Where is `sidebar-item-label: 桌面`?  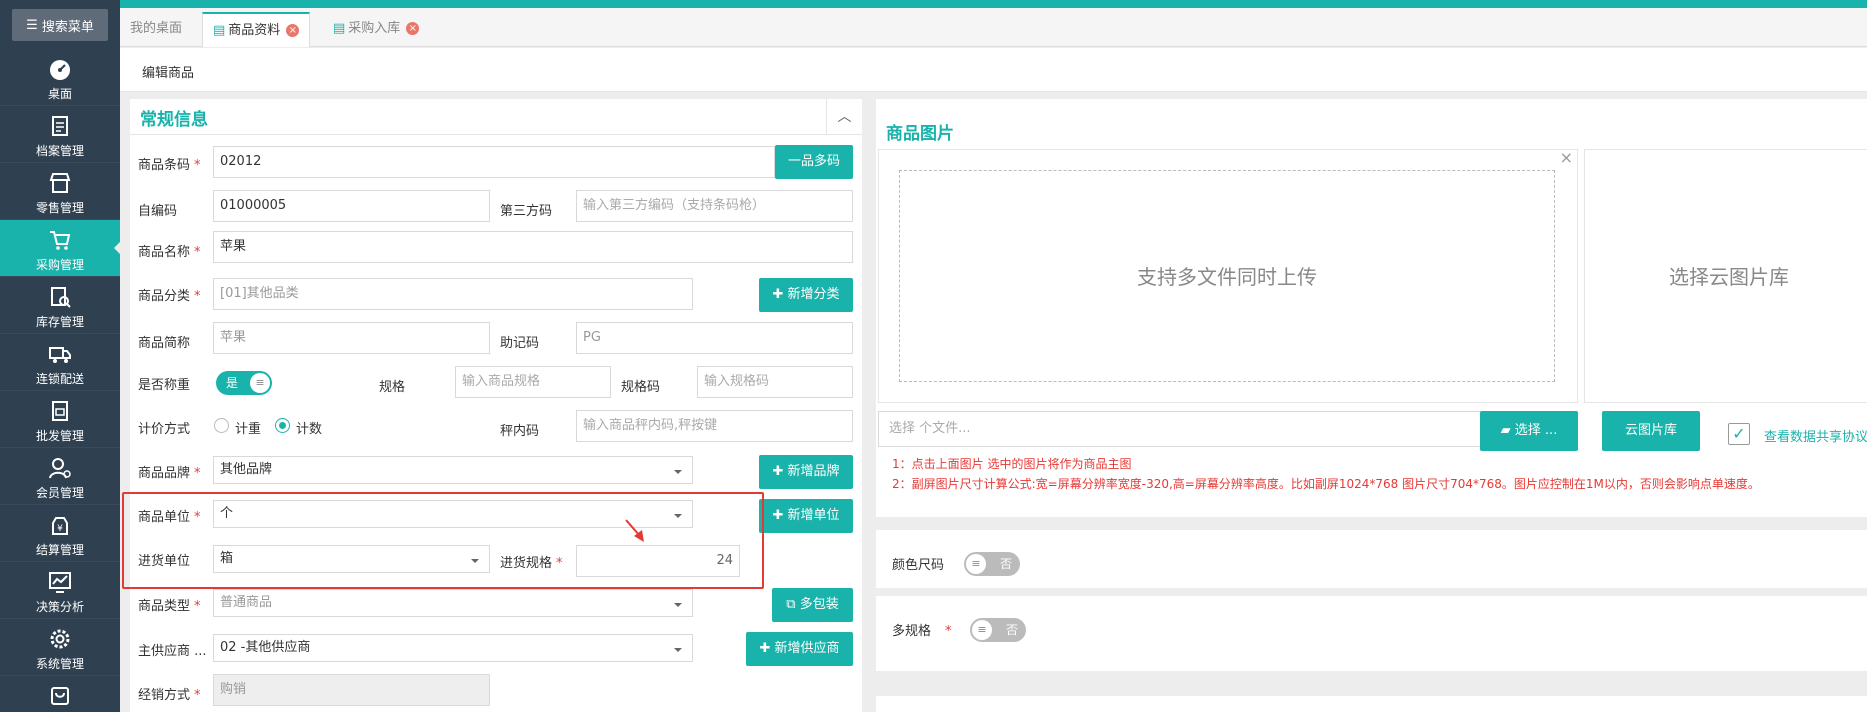 sidebar-item-label: 桌面 is located at coordinates (59, 94).